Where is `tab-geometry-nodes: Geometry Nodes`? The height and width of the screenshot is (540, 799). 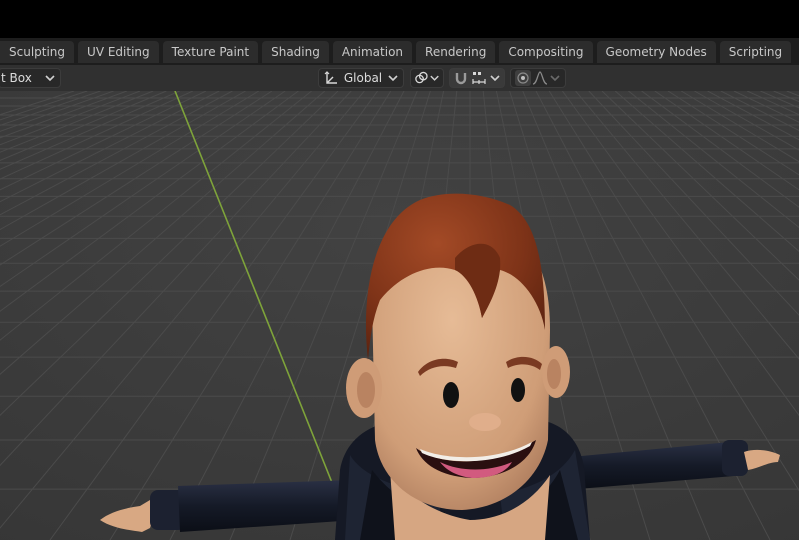 tab-geometry-nodes: Geometry Nodes is located at coordinates (656, 51).